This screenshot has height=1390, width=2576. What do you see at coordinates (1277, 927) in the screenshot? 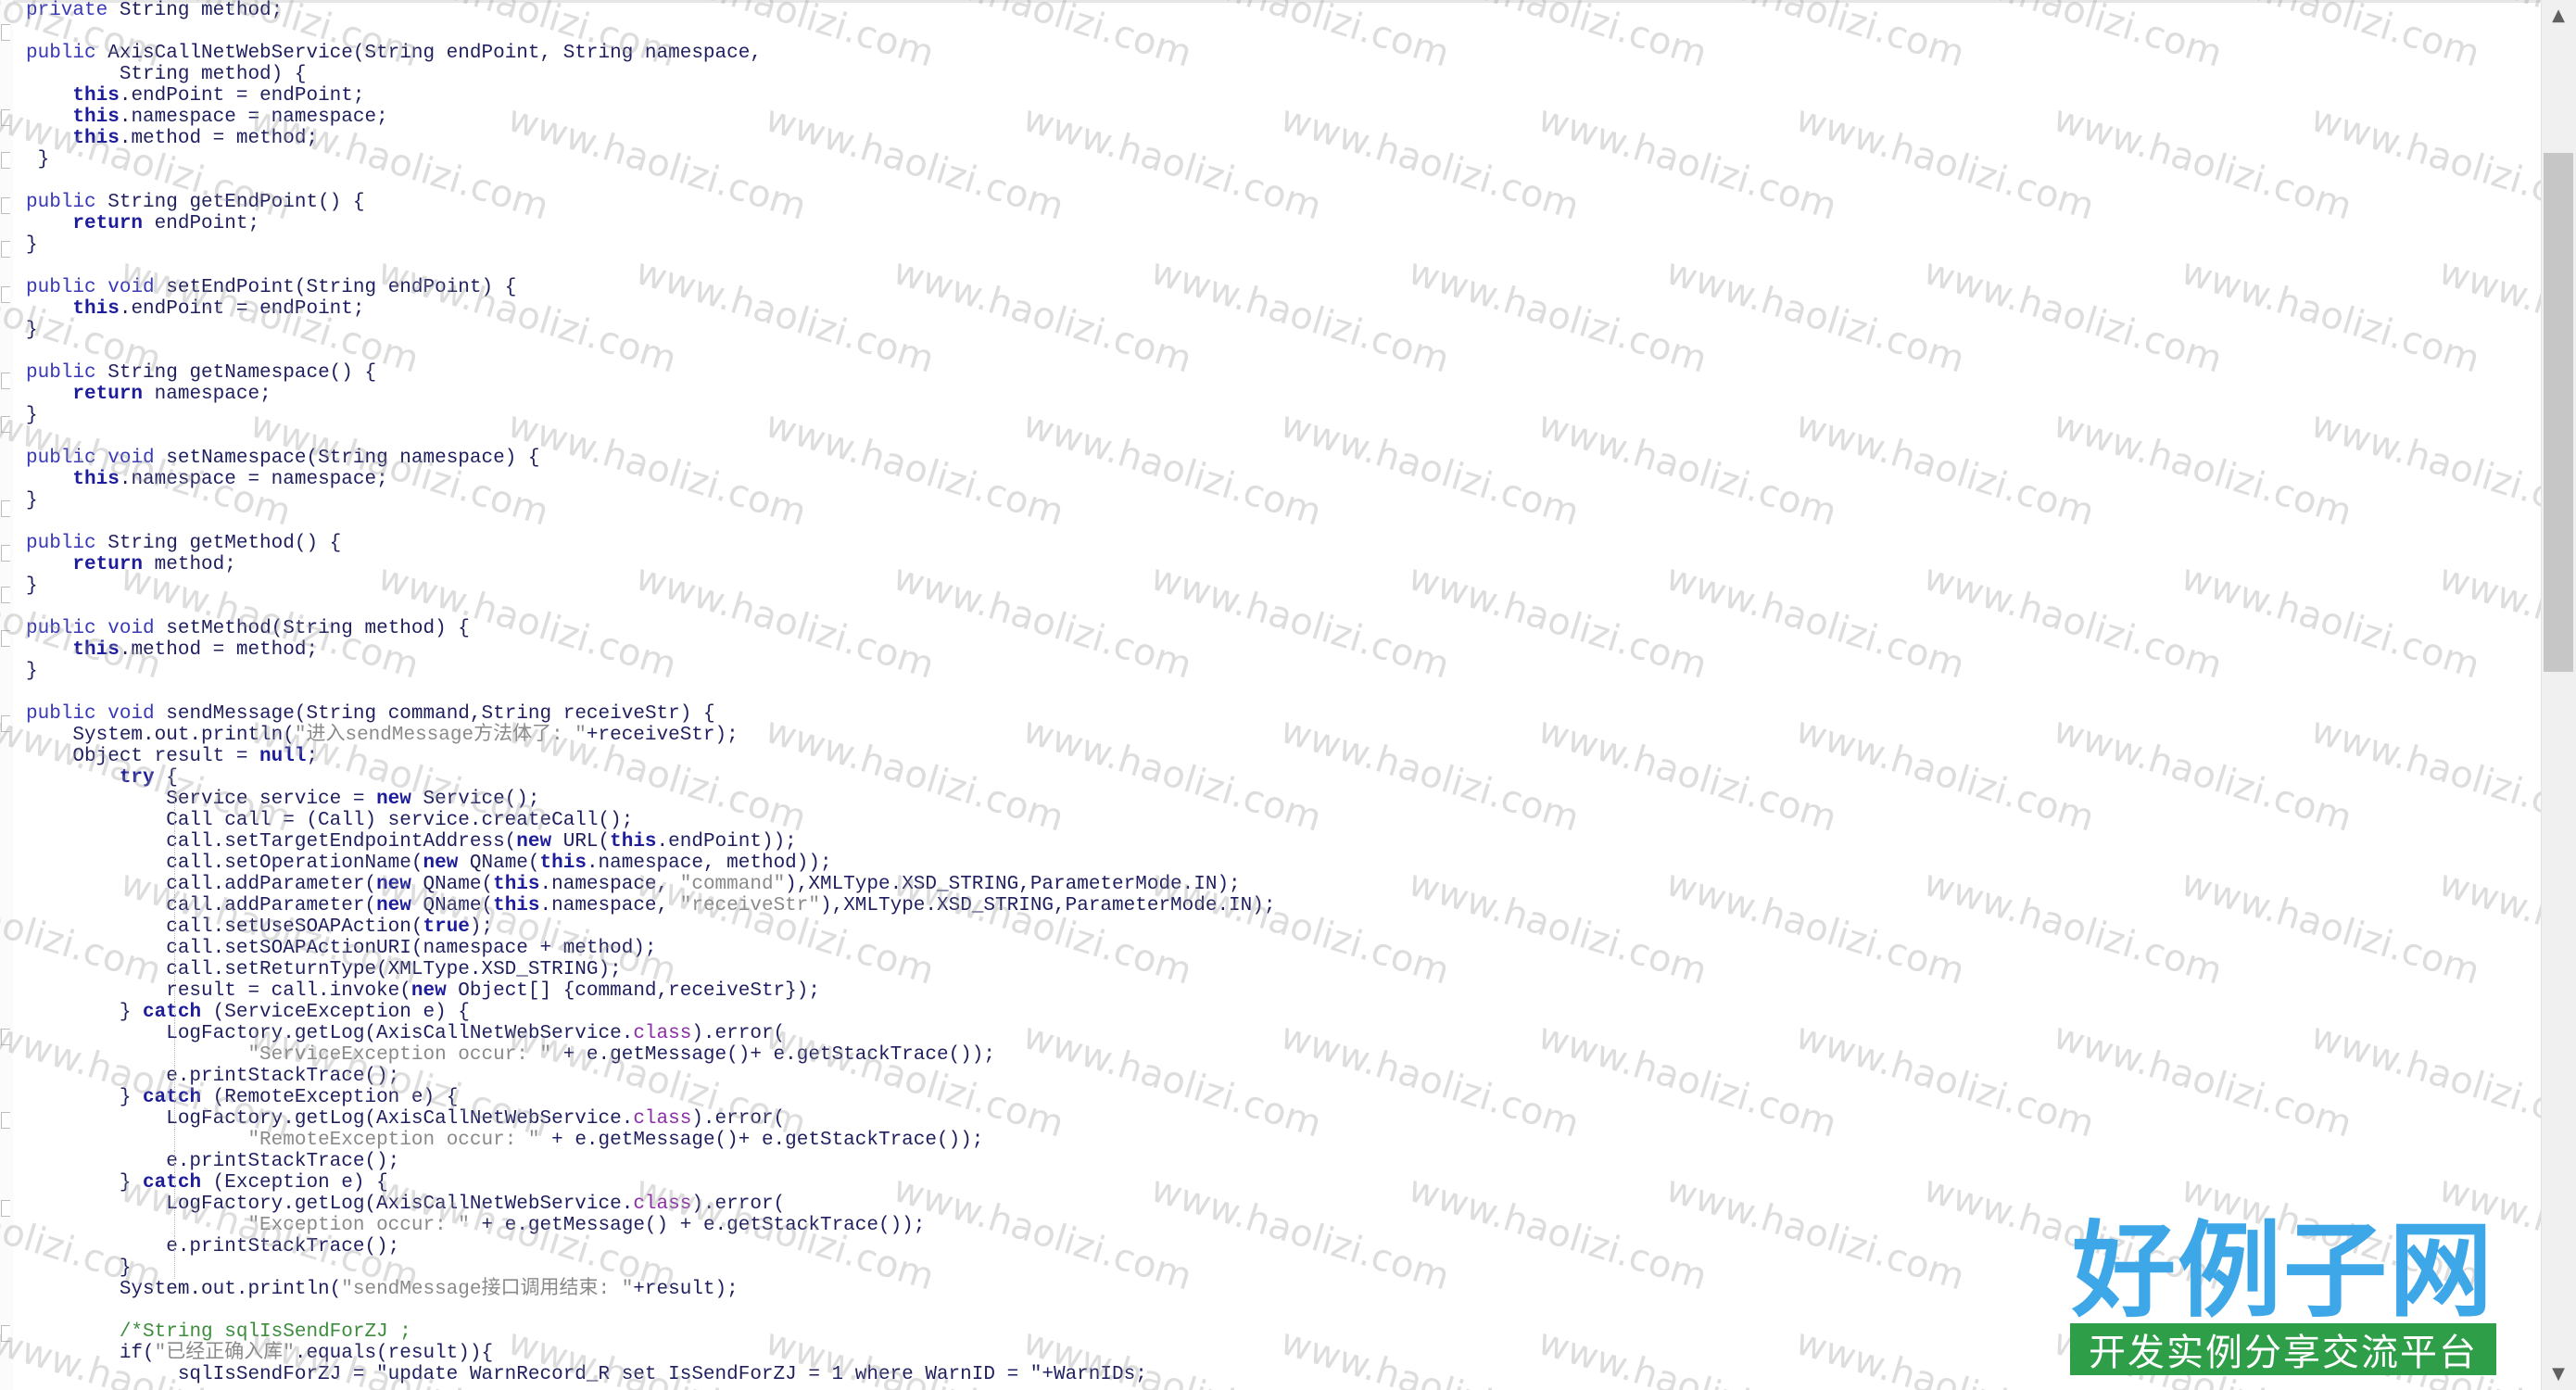
I see `code-line: call.setUseSOAPAction(true);` at bounding box center [1277, 927].